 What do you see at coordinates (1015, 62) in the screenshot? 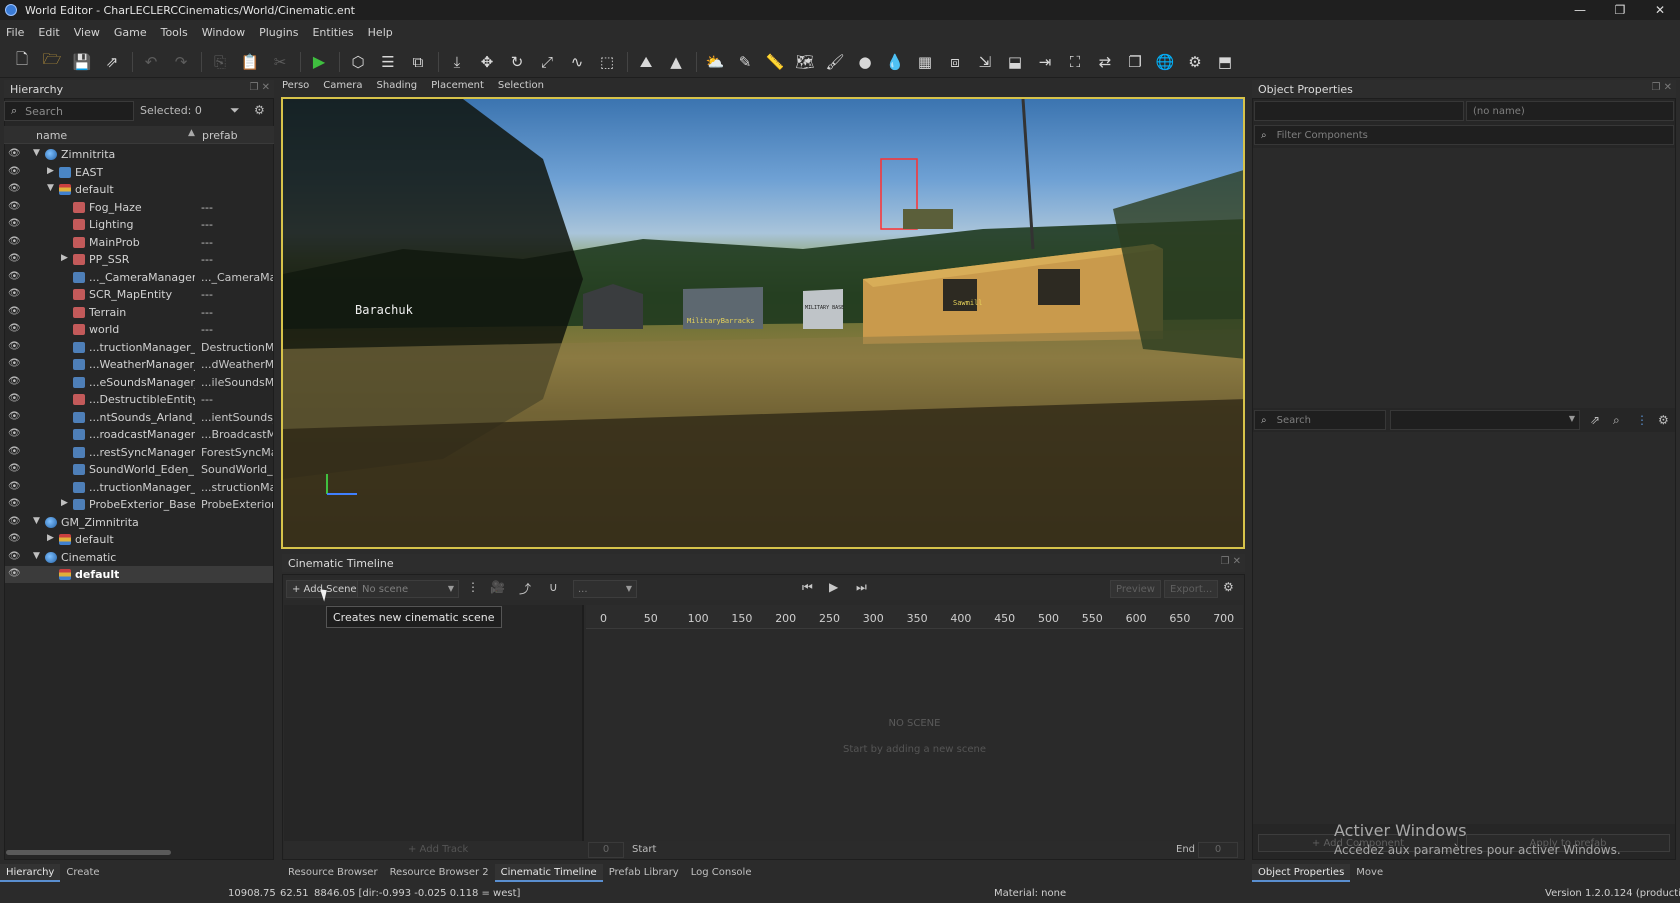
I see `prefab-icon: ⬓` at bounding box center [1015, 62].